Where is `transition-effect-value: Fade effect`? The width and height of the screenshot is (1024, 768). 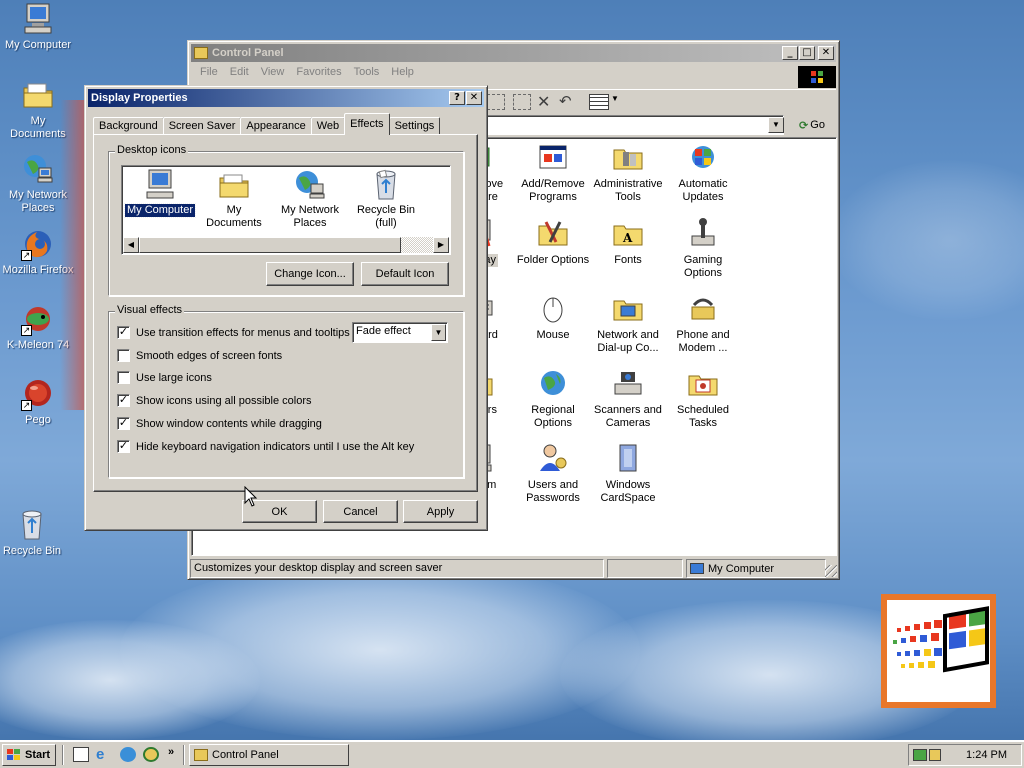 transition-effect-value: Fade effect is located at coordinates (383, 331).